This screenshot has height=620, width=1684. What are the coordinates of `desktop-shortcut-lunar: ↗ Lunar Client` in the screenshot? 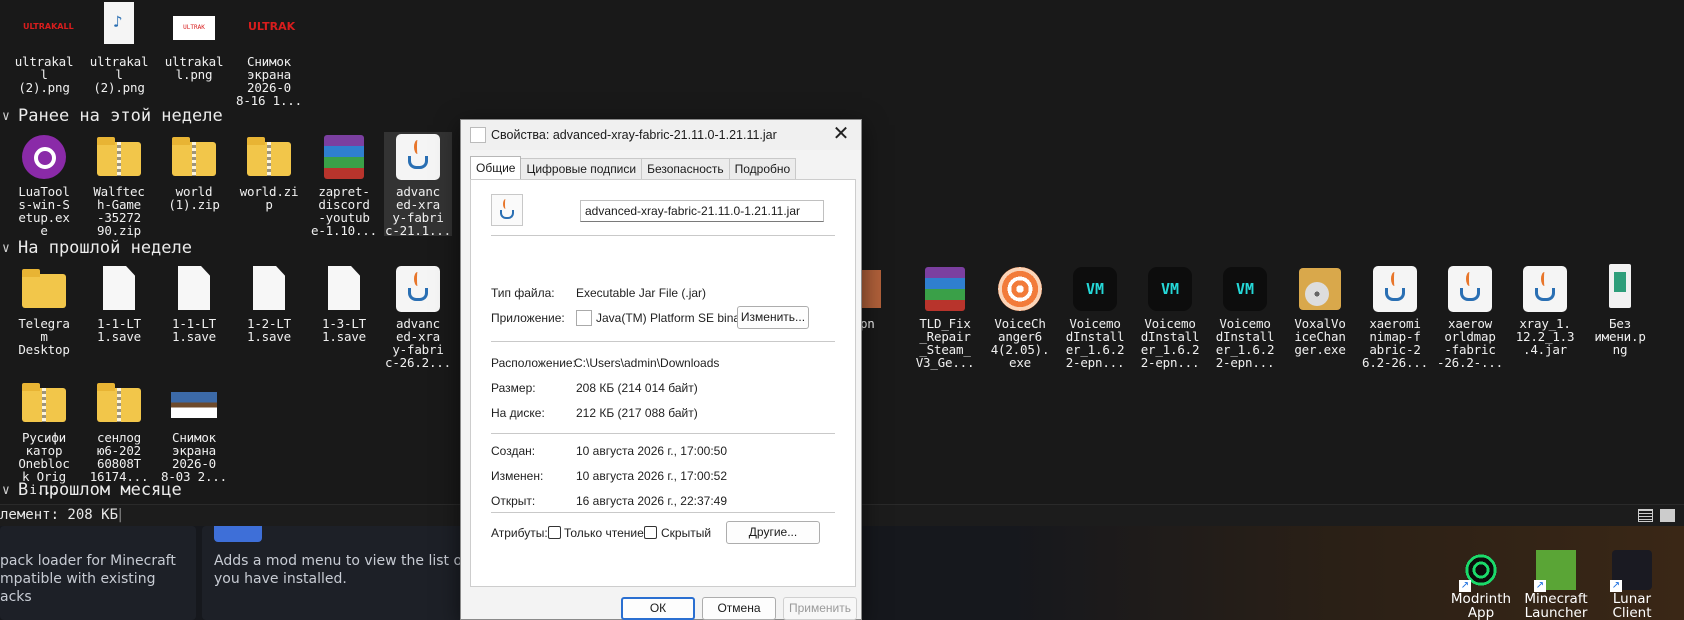 It's located at (1632, 585).